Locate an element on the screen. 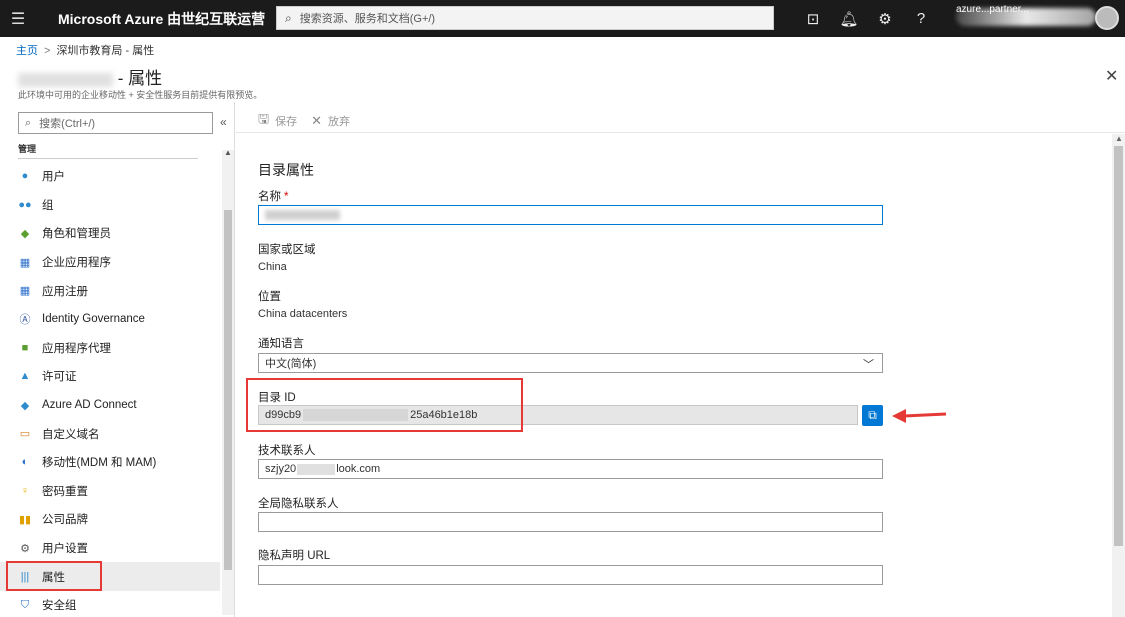  key-icon: ♀ is located at coordinates (25, 490).